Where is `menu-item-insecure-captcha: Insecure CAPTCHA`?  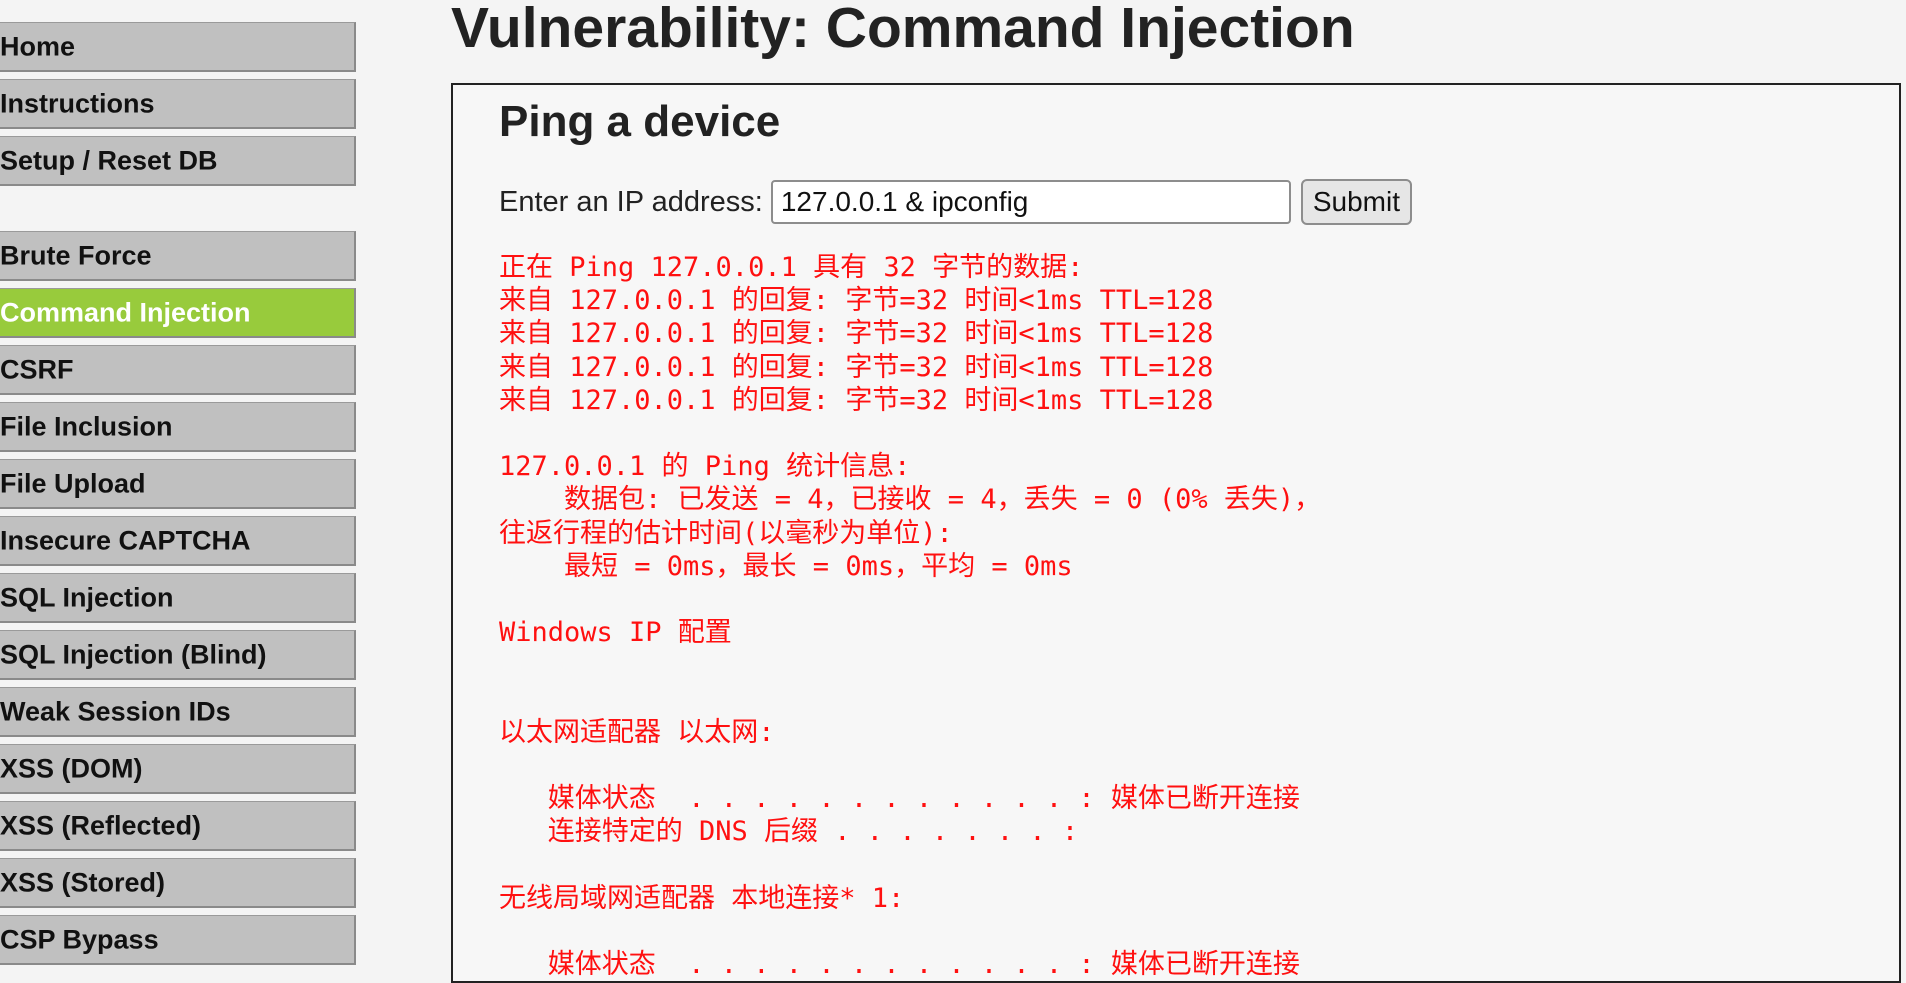
menu-item-insecure-captcha: Insecure CAPTCHA is located at coordinates (178, 541).